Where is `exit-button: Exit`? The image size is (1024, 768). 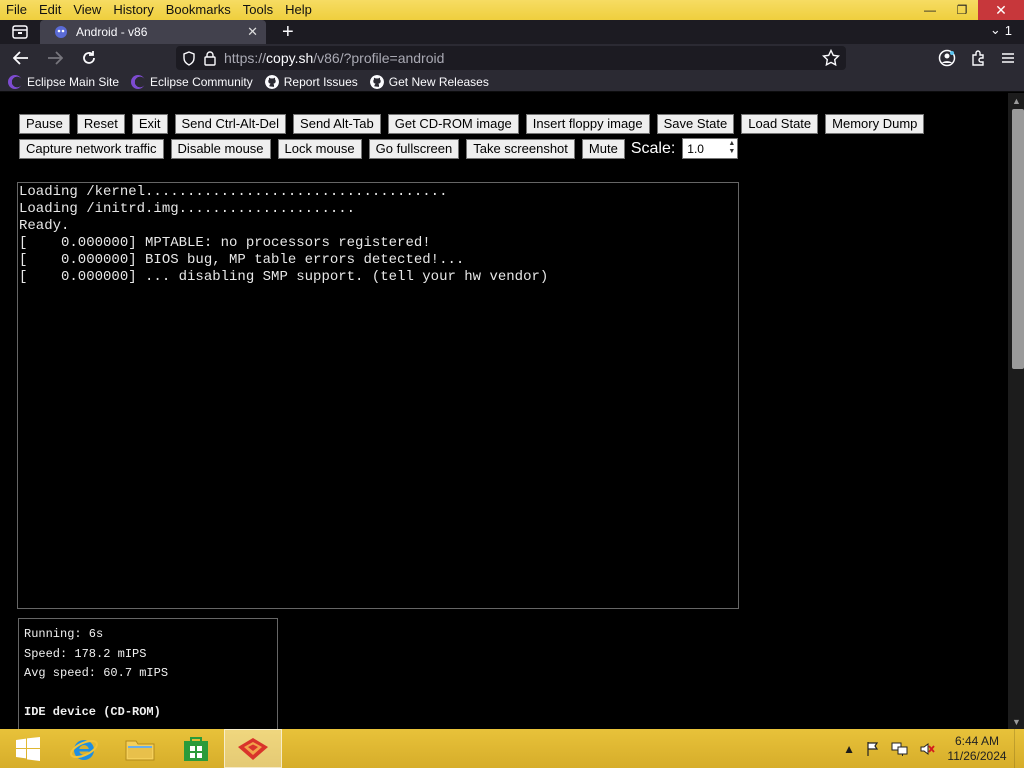 exit-button: Exit is located at coordinates (149, 124).